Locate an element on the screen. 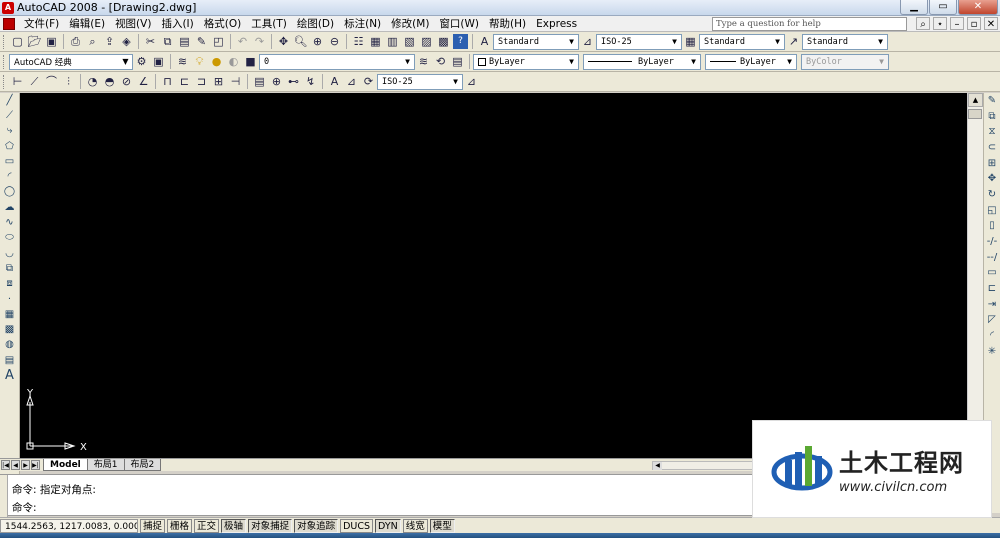 The height and width of the screenshot is (538, 1000). tab-model: Model is located at coordinates (65, 465).